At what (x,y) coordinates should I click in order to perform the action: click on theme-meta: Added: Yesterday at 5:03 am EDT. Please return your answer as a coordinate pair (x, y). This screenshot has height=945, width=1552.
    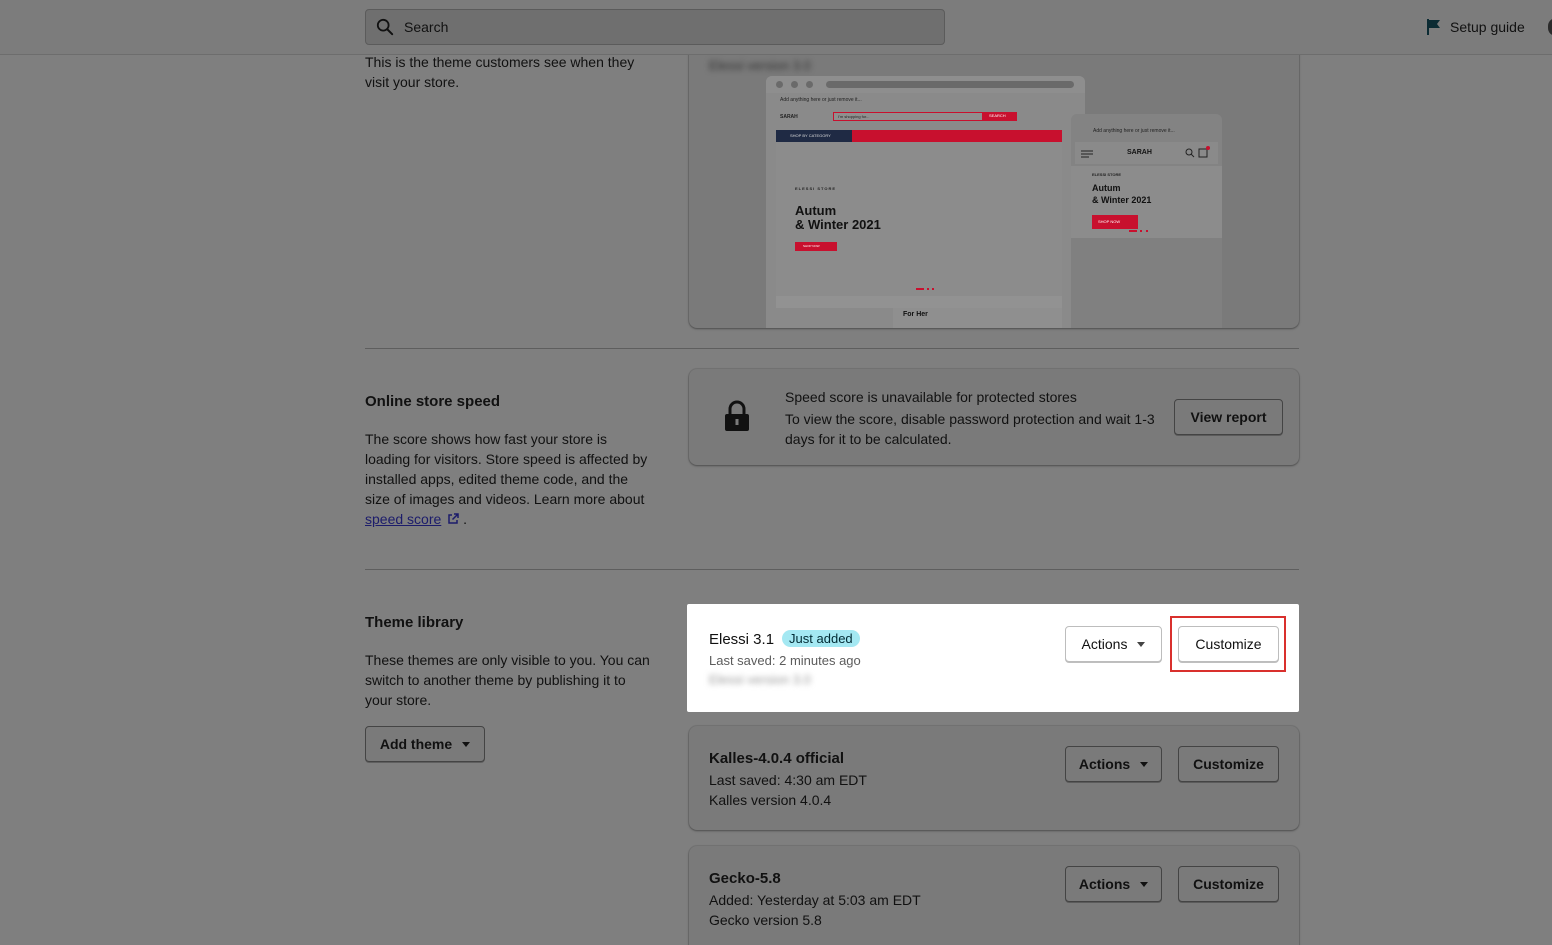
    Looking at the image, I should click on (815, 900).